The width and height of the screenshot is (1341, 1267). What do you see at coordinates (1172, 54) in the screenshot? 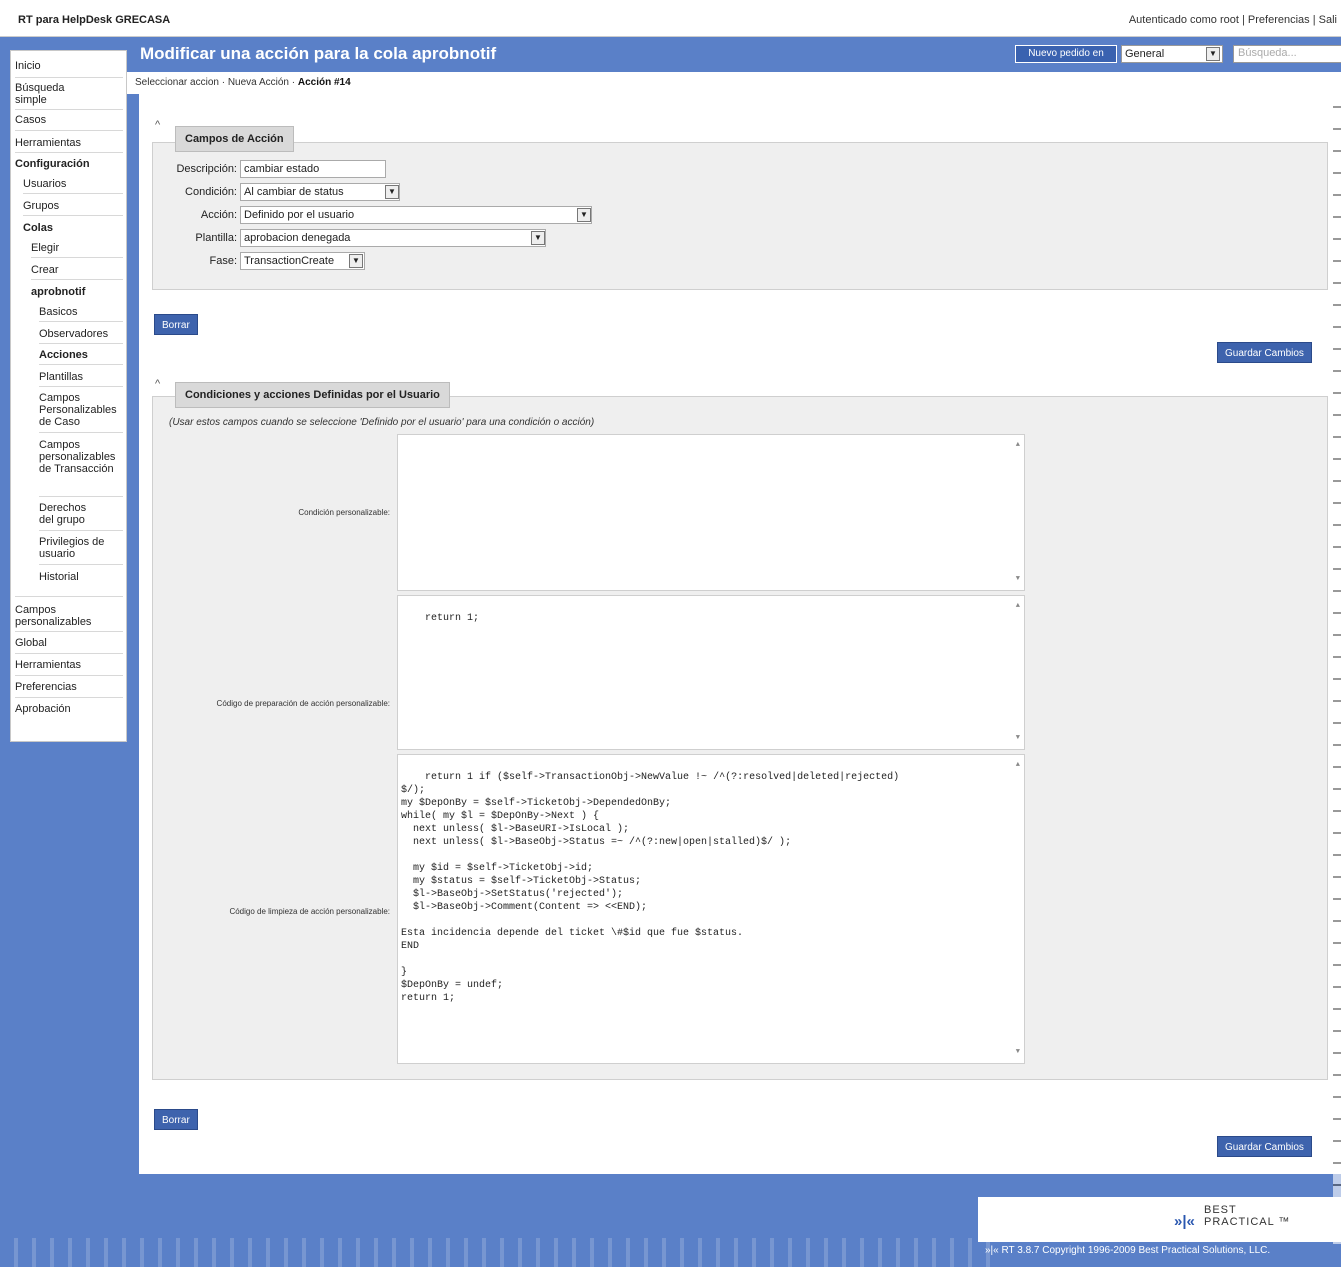
I see `queue-select: General ▼` at bounding box center [1172, 54].